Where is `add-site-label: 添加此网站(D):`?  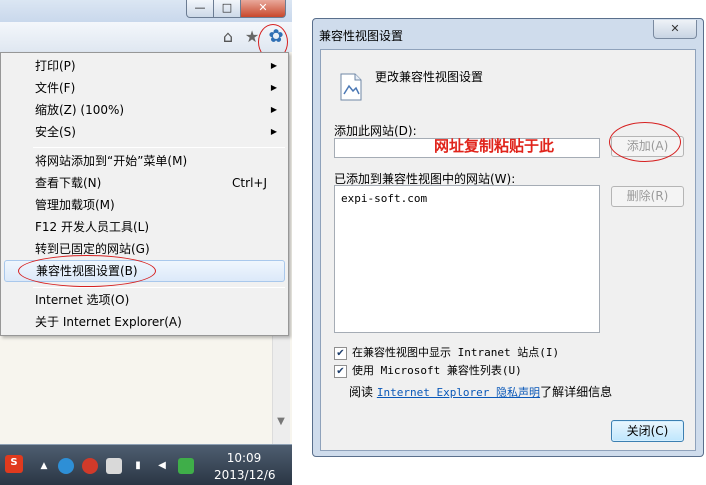 add-site-label: 添加此网站(D): is located at coordinates (375, 131).